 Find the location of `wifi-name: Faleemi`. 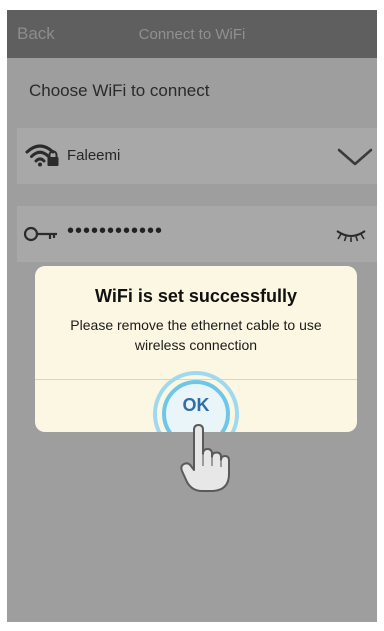

wifi-name: Faleemi is located at coordinates (94, 155).